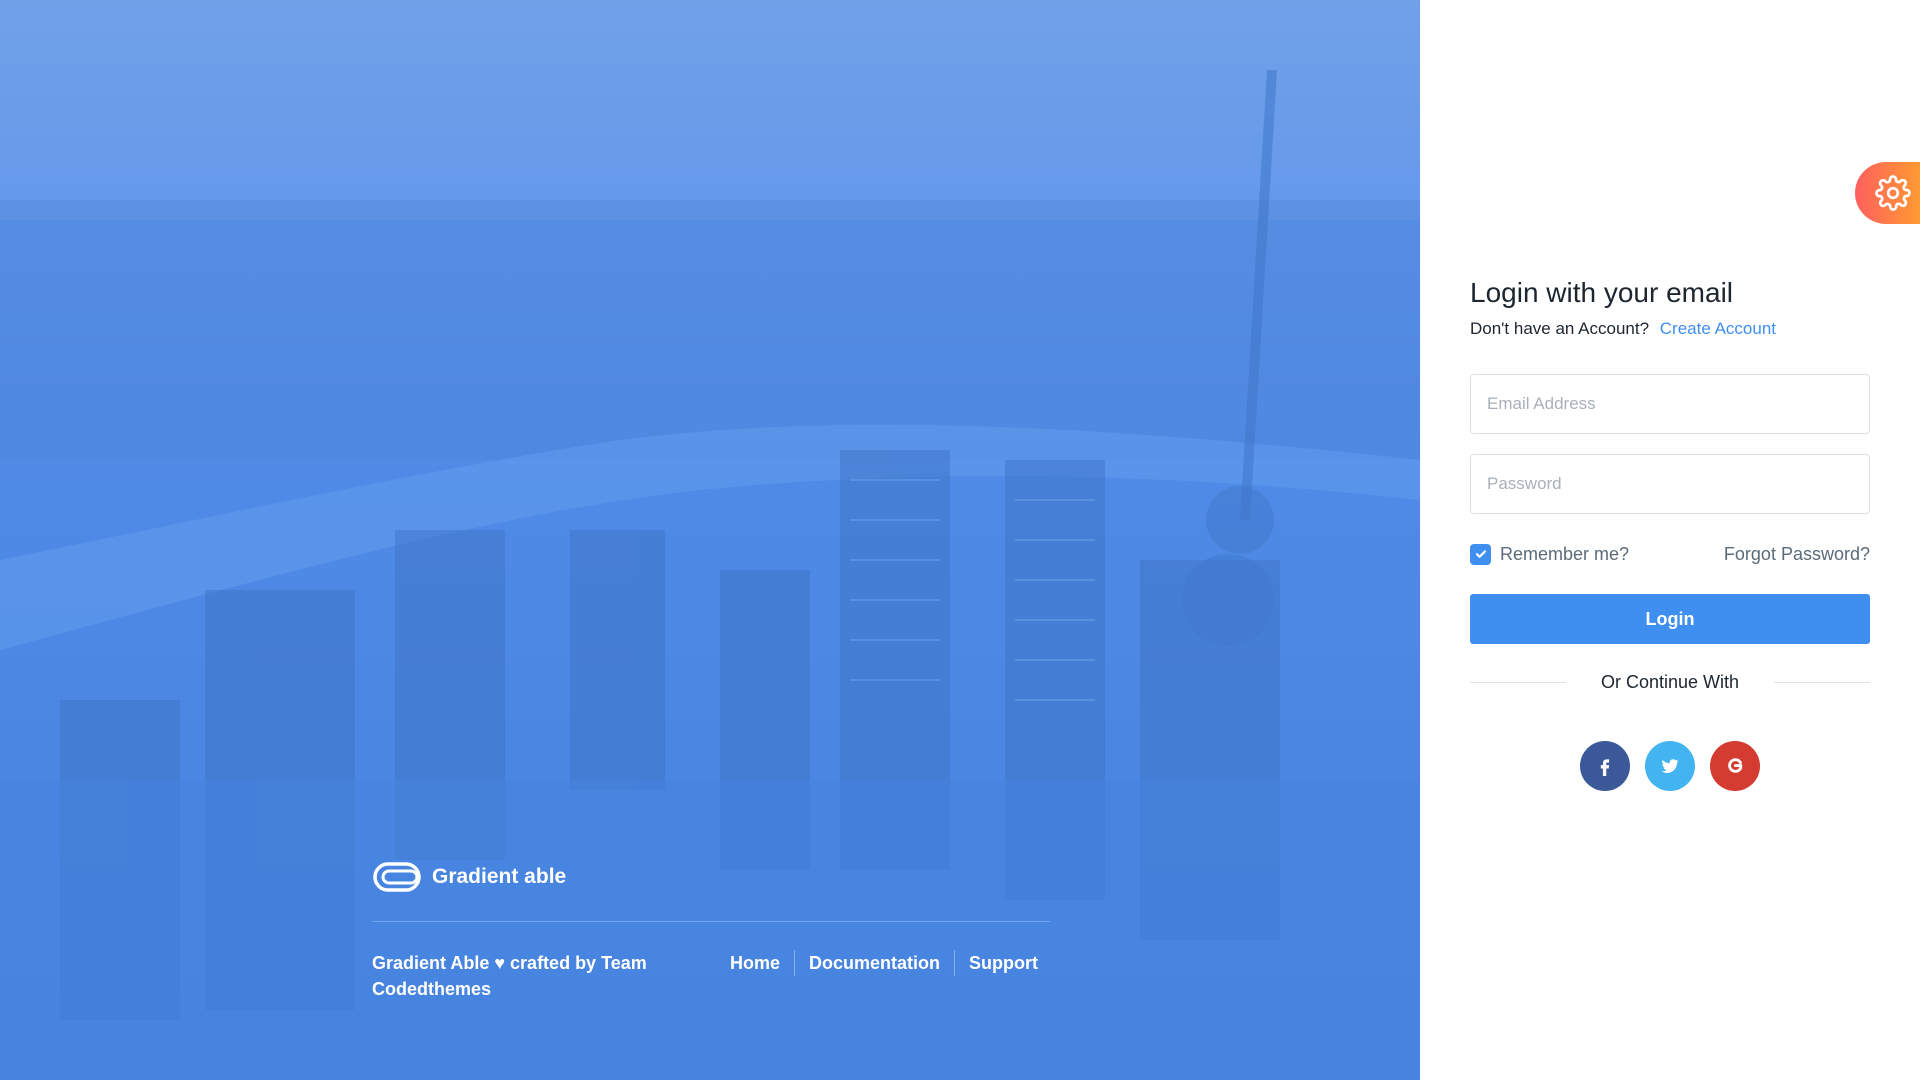 The height and width of the screenshot is (1080, 1920). What do you see at coordinates (1003, 963) in the screenshot?
I see `footer-link-support: Support` at bounding box center [1003, 963].